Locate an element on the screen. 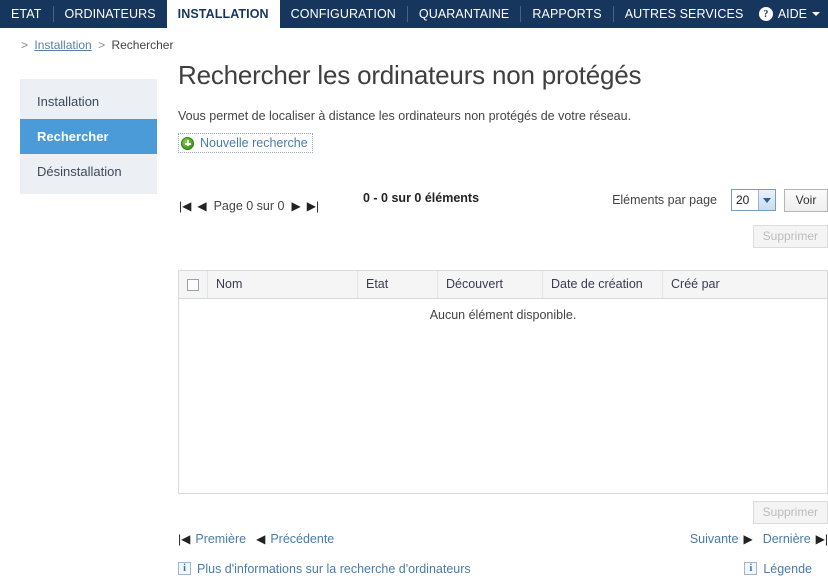 Image resolution: width=828 pixels, height=581 pixels. sidebar: Installation Rechercher Désinstallation is located at coordinates (88, 136).